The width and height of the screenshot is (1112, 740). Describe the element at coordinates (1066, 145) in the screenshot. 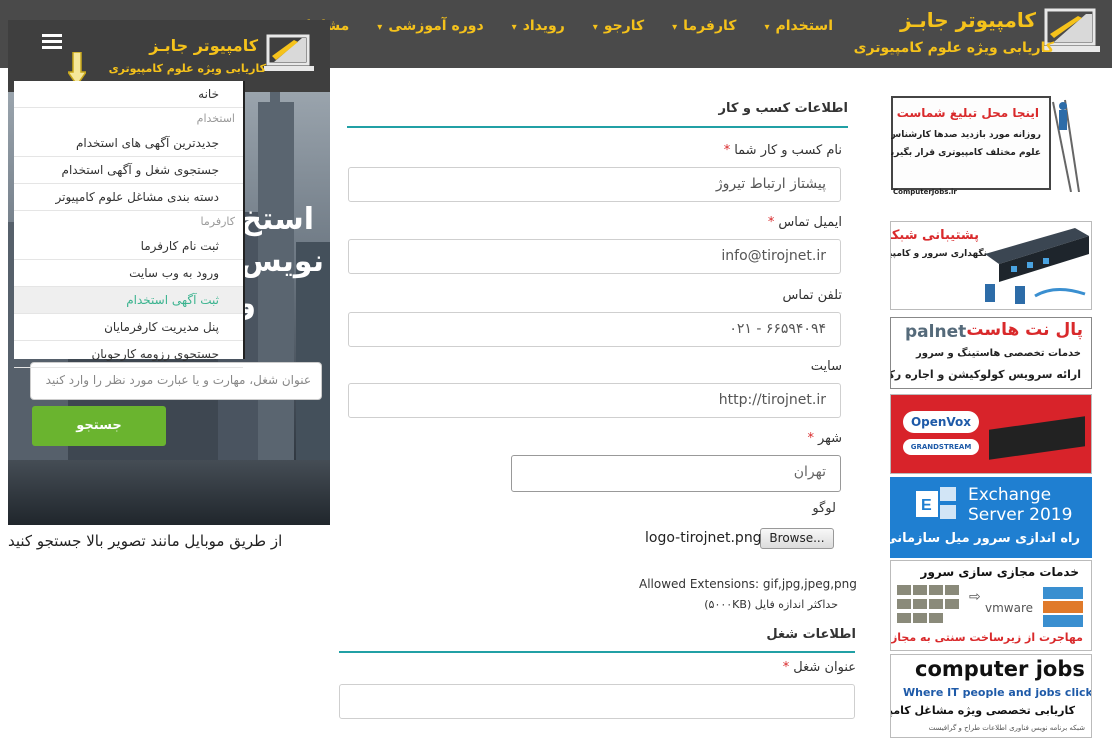

I see `painter-ladder-icon` at that location.